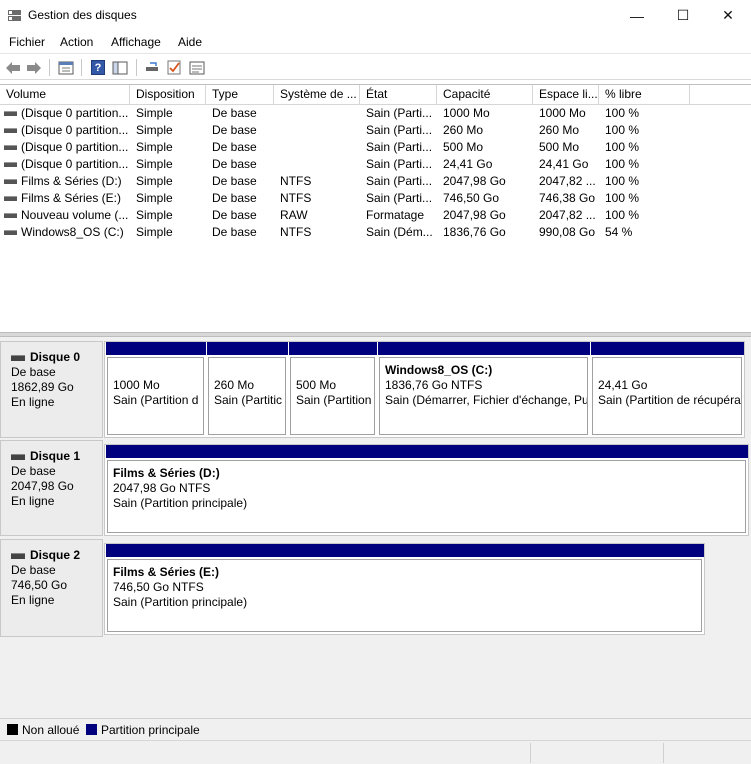 Image resolution: width=751 pixels, height=764 pixels. What do you see at coordinates (439, 370) in the screenshot?
I see `partition-name: Windows8_OS (C:)` at bounding box center [439, 370].